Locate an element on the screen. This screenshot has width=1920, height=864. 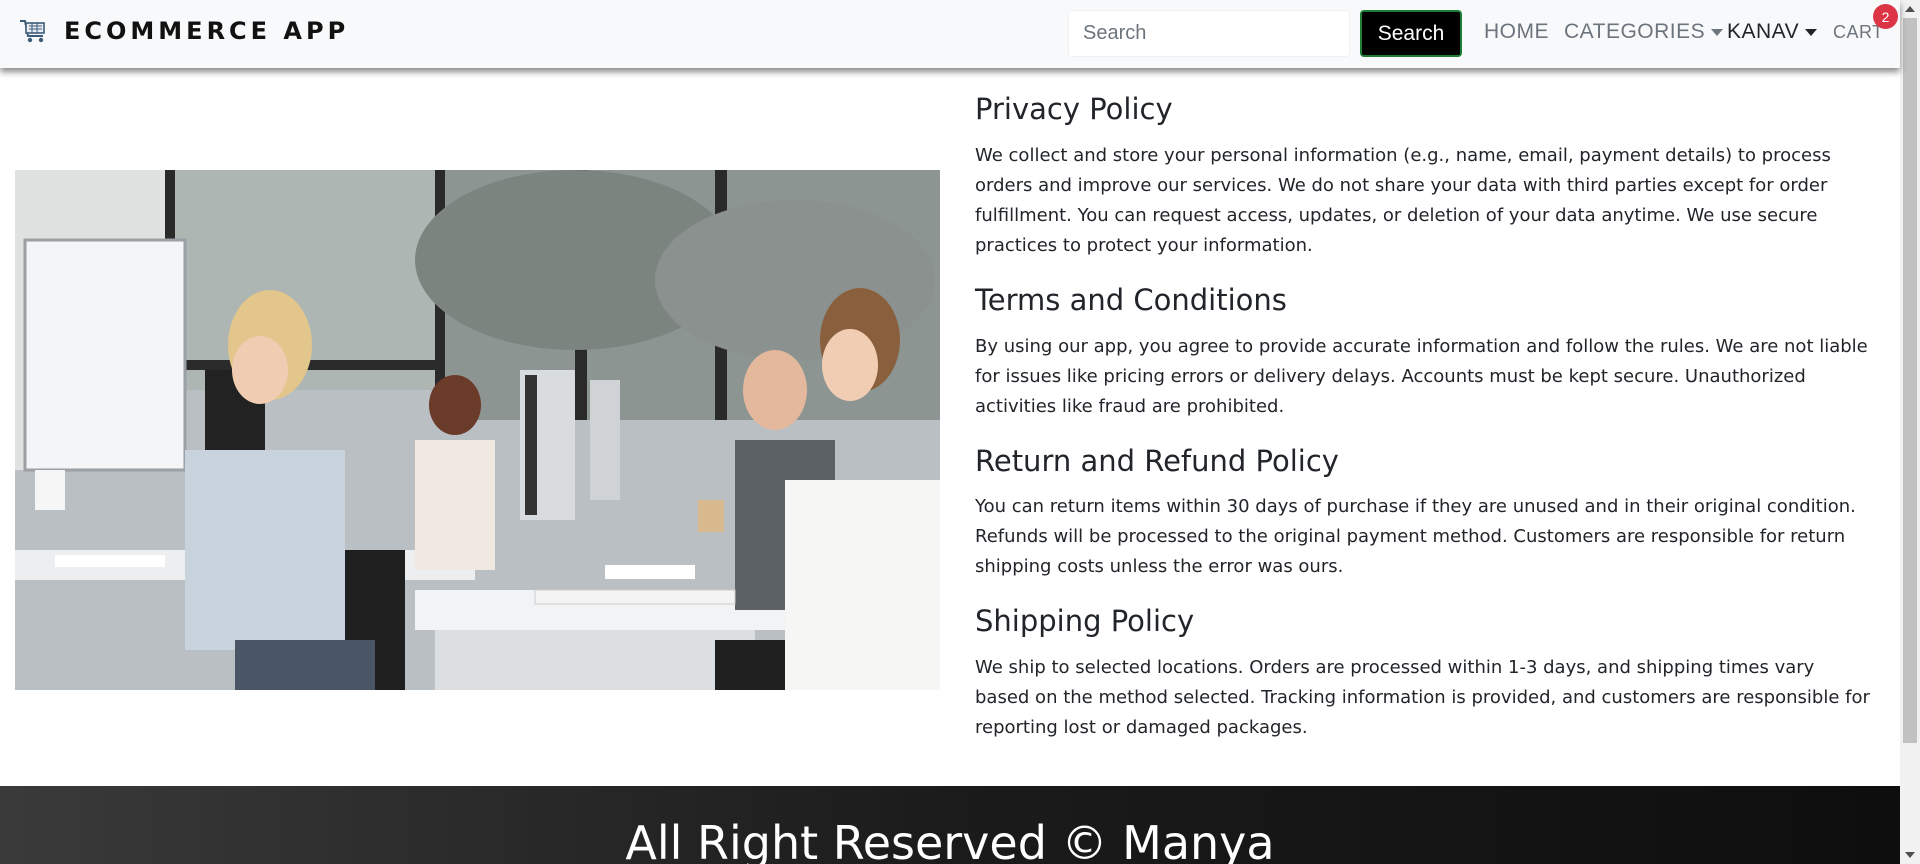
section-title: Terms and Conditions is located at coordinates (1131, 299).